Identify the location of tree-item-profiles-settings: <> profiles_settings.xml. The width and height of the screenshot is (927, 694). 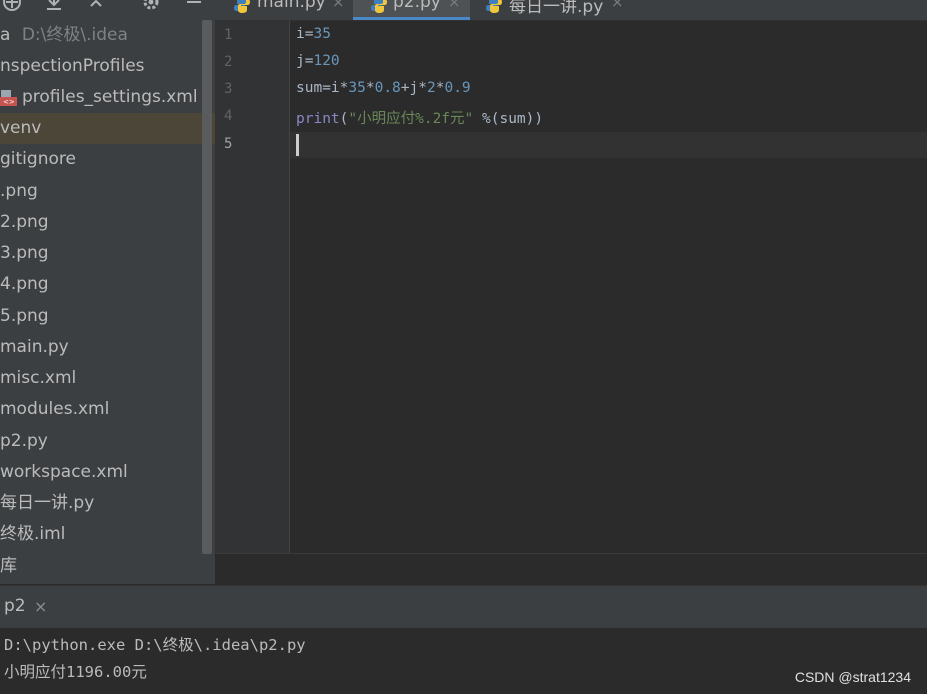
(107, 97).